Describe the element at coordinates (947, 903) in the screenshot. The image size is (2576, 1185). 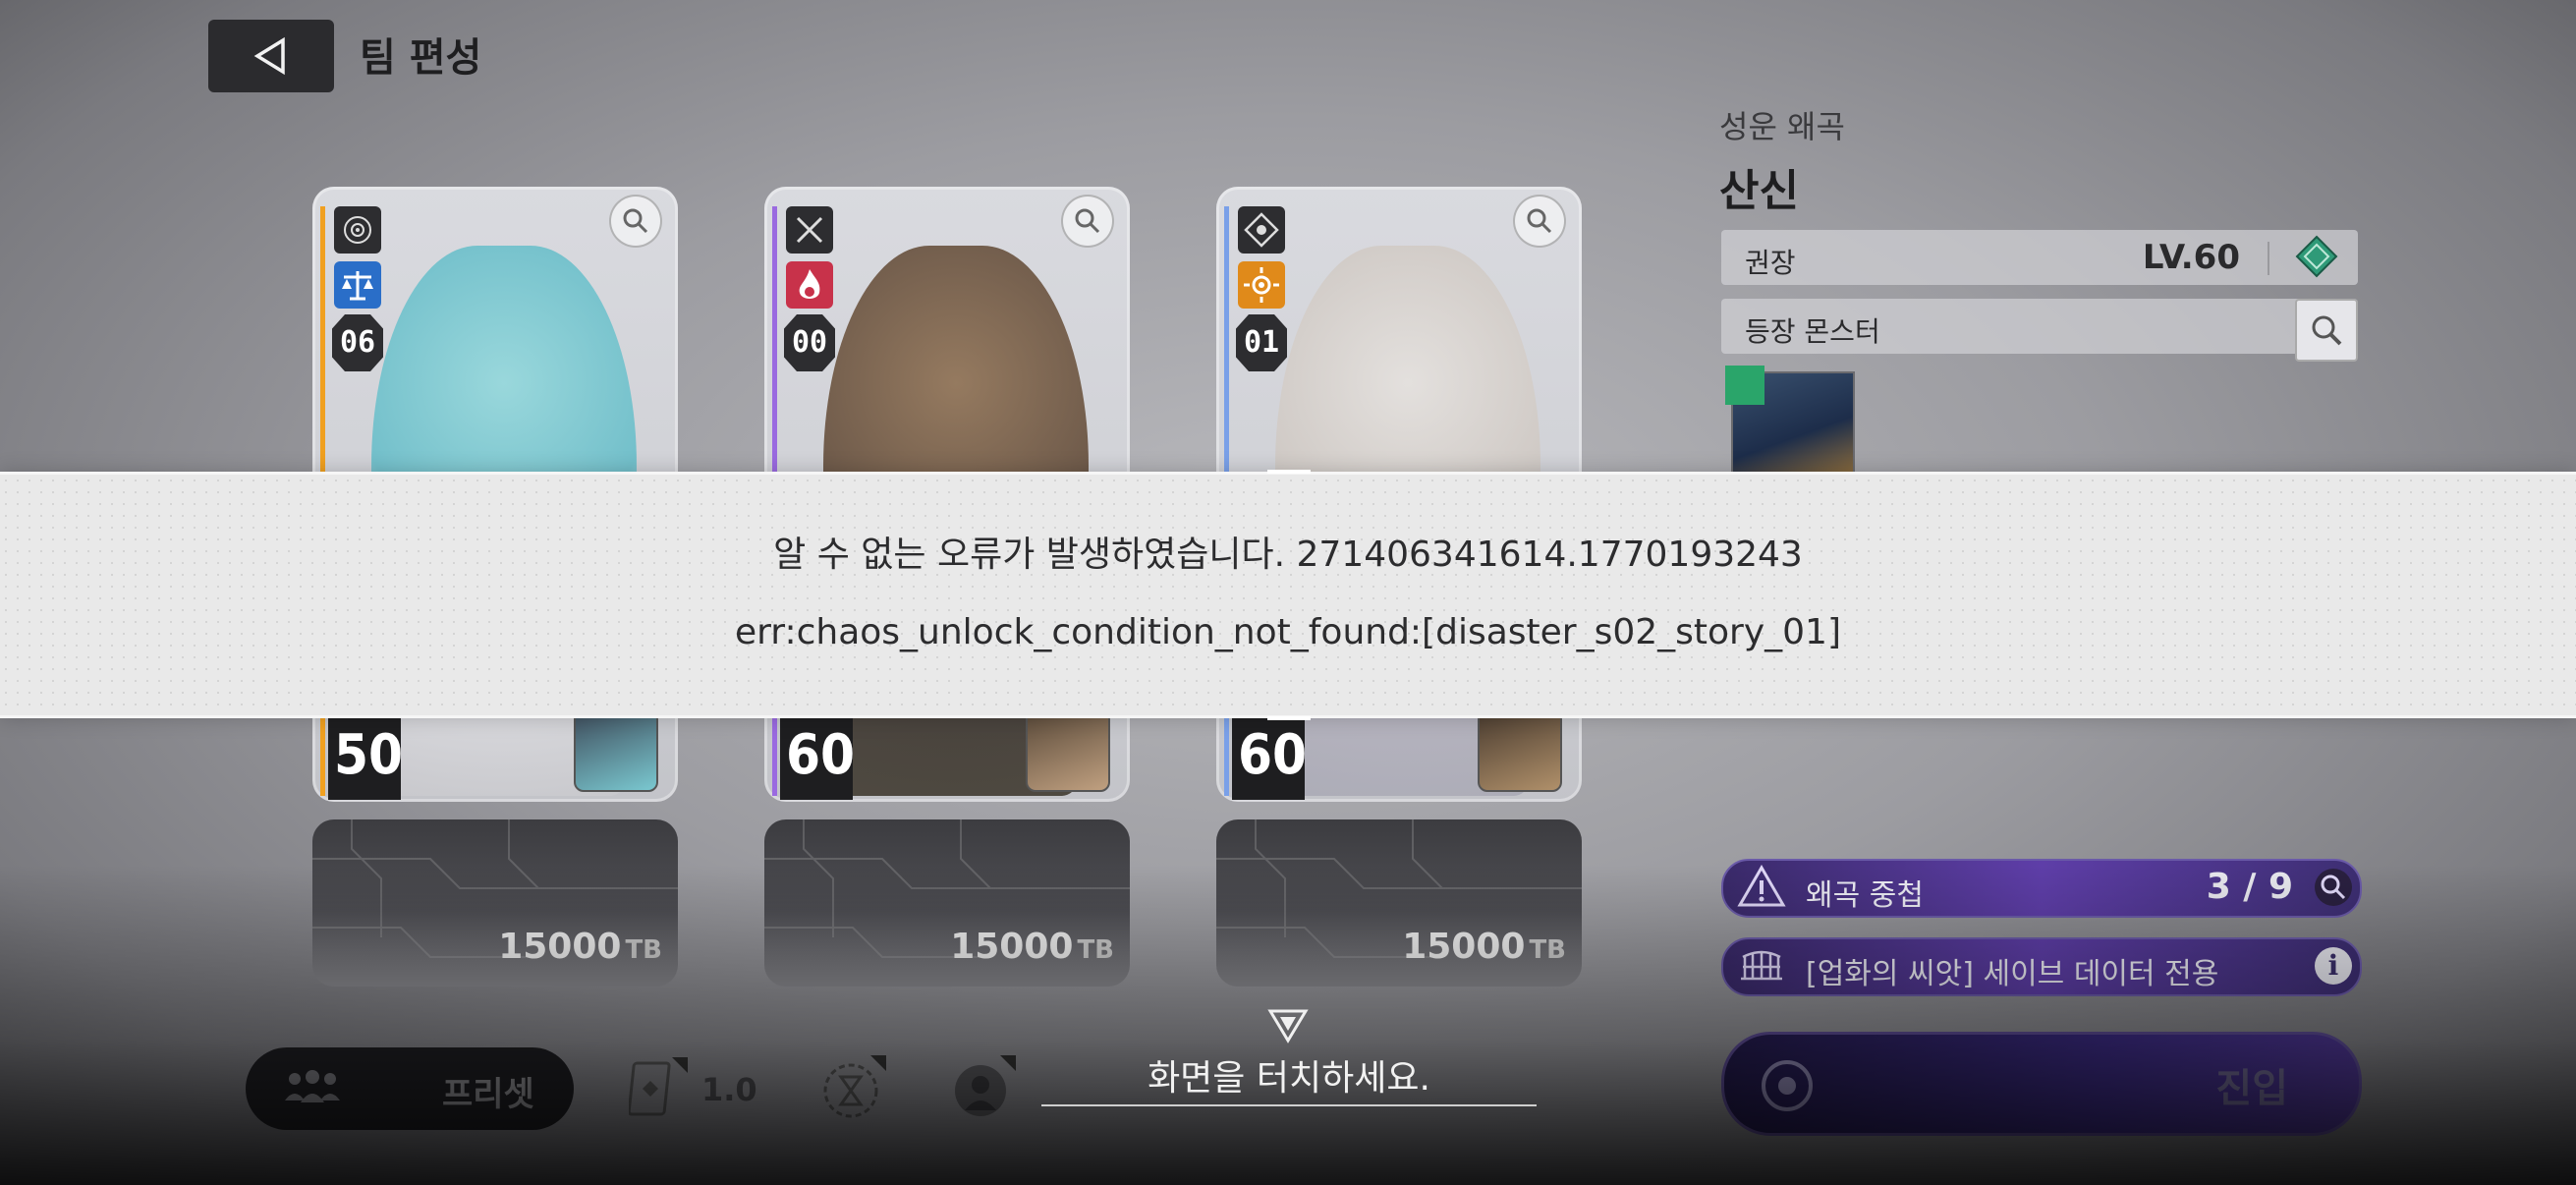
I see `support-slot-2: 15000 TB` at that location.